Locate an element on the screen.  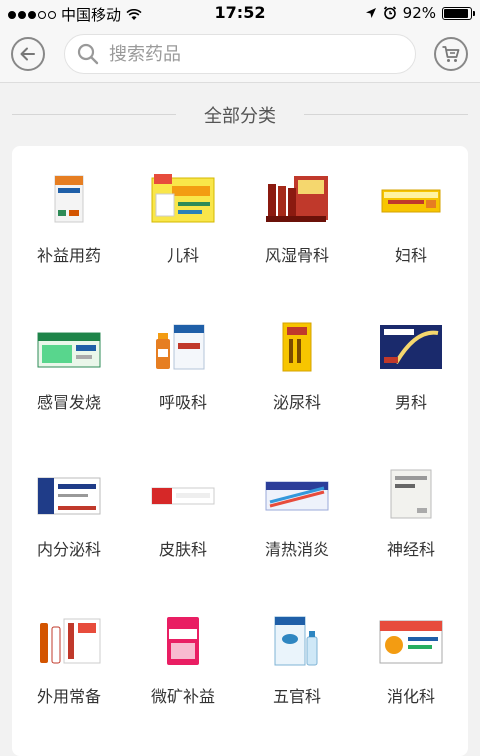
category-label: 皮肤科 is located at coordinates (182, 549).